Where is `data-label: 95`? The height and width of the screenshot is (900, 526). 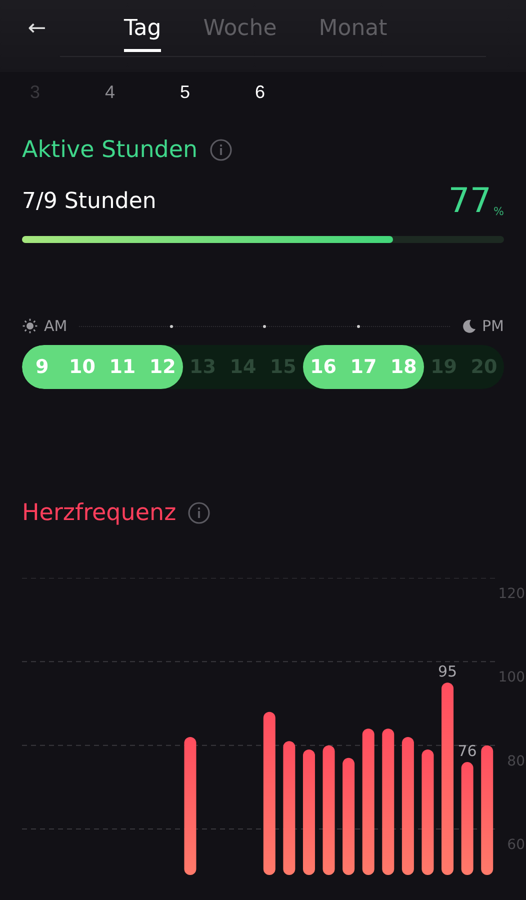
data-label: 95 is located at coordinates (448, 671).